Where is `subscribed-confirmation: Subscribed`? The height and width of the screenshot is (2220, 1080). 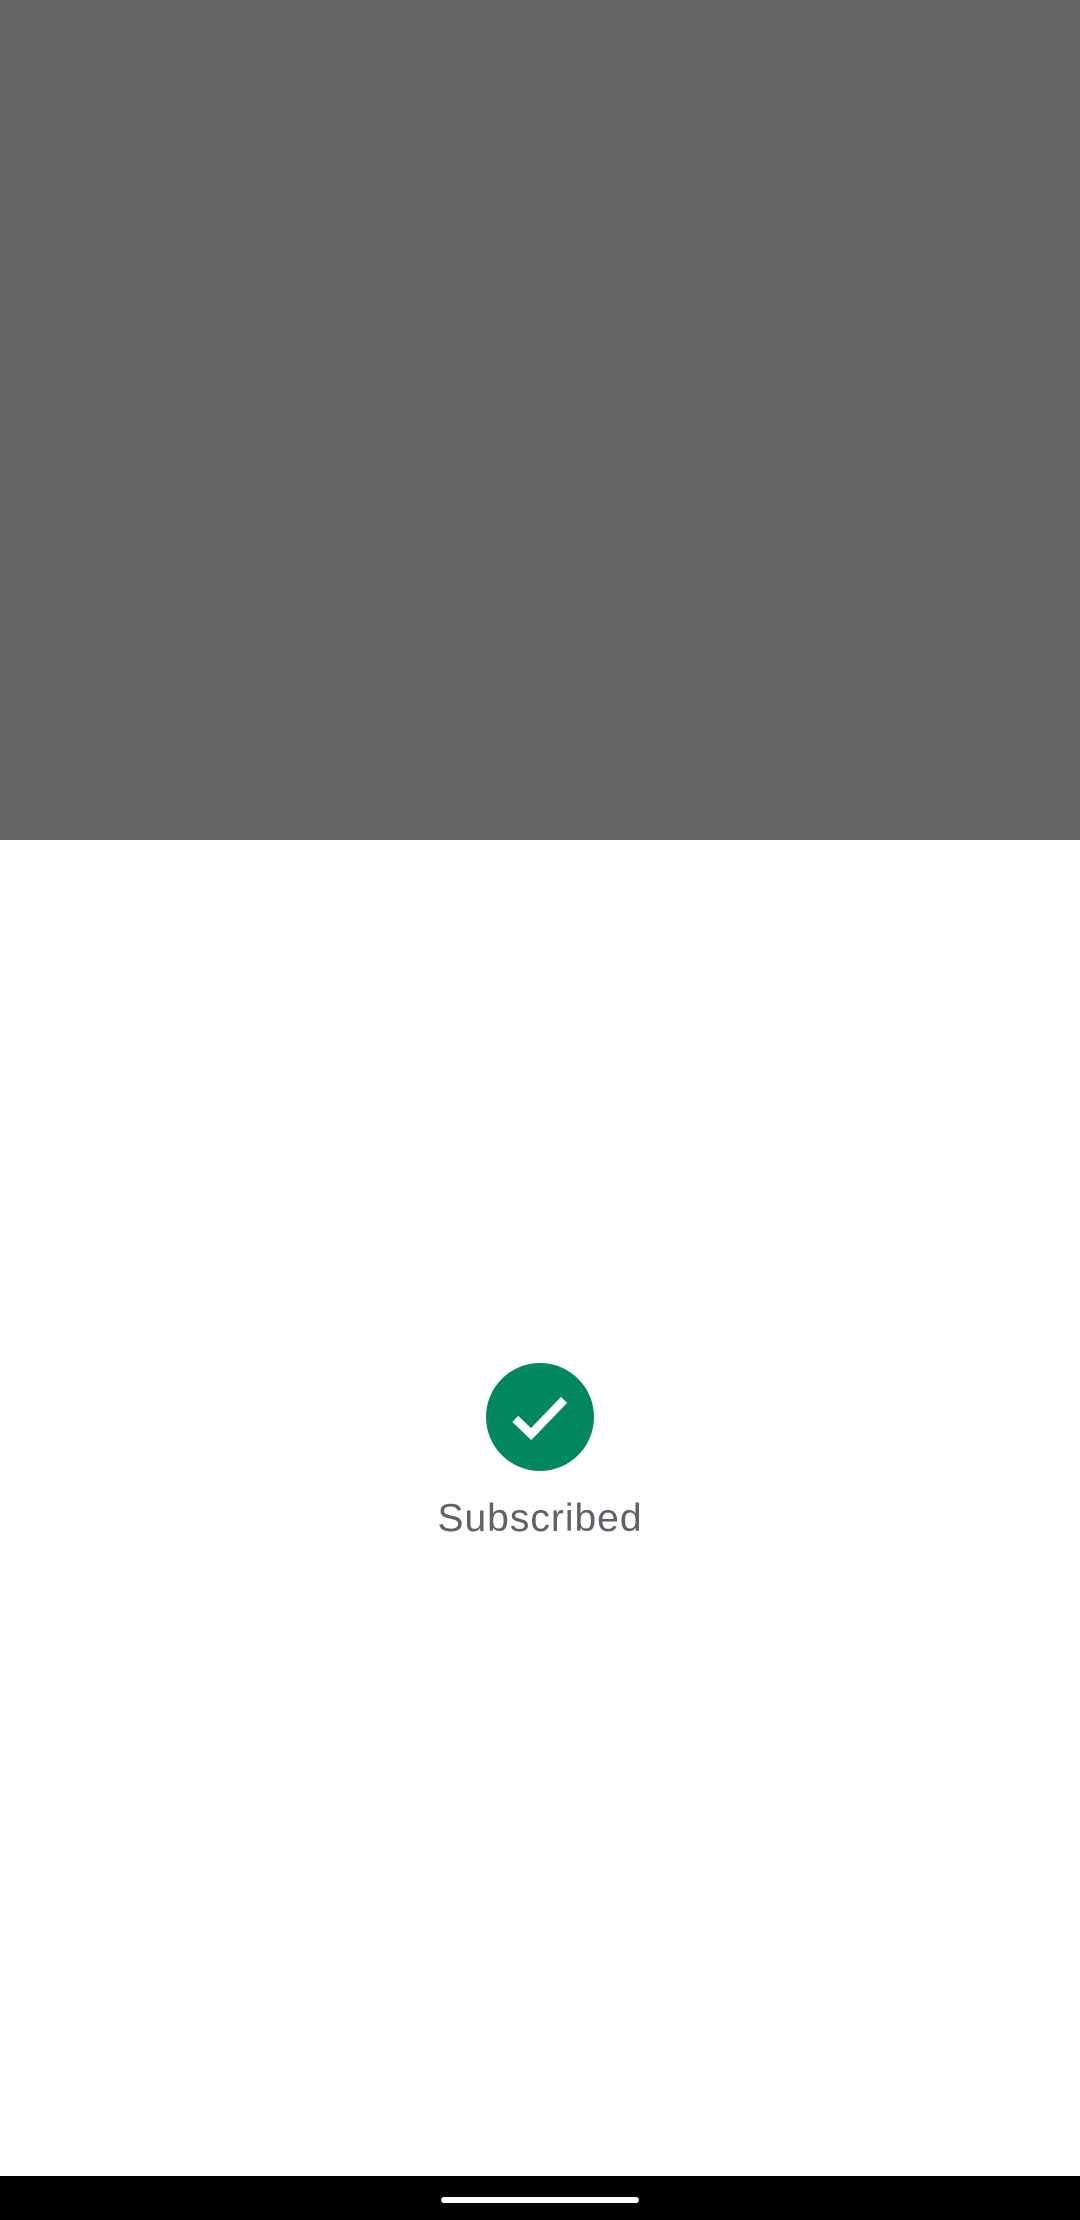 subscribed-confirmation: Subscribed is located at coordinates (540, 1452).